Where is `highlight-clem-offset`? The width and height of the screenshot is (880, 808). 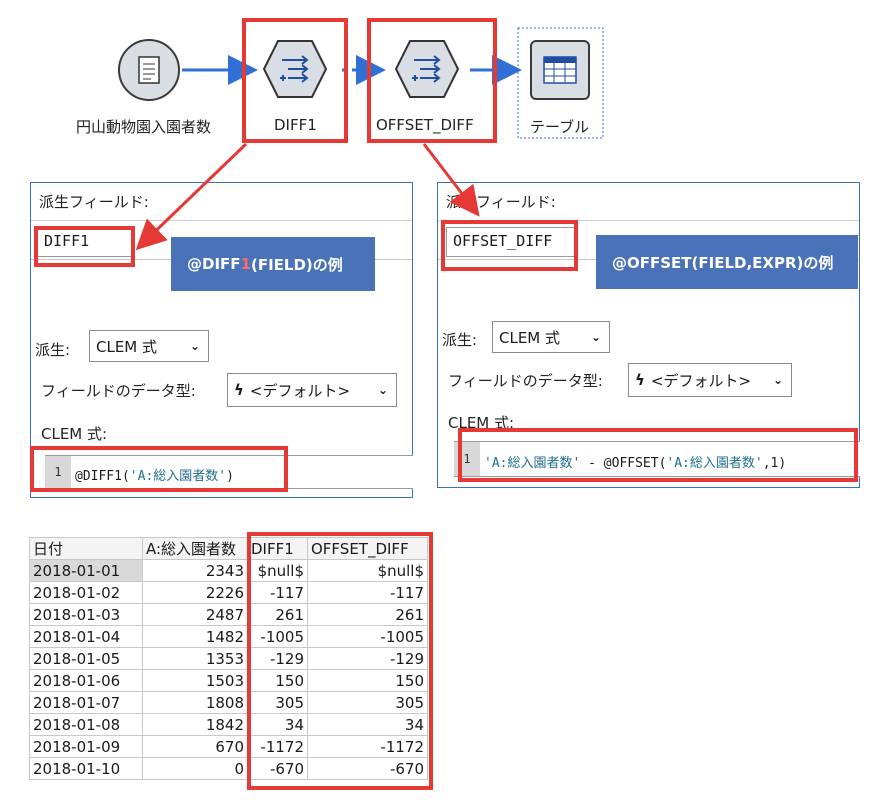 highlight-clem-offset is located at coordinates (658, 455).